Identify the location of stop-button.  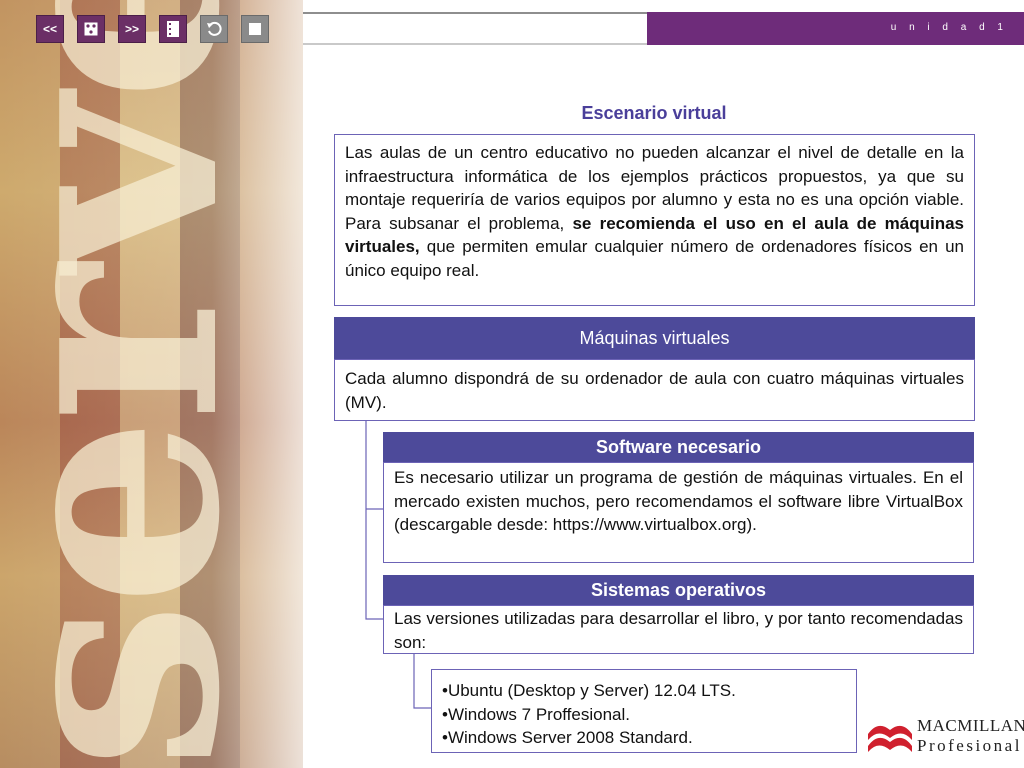
(255, 29).